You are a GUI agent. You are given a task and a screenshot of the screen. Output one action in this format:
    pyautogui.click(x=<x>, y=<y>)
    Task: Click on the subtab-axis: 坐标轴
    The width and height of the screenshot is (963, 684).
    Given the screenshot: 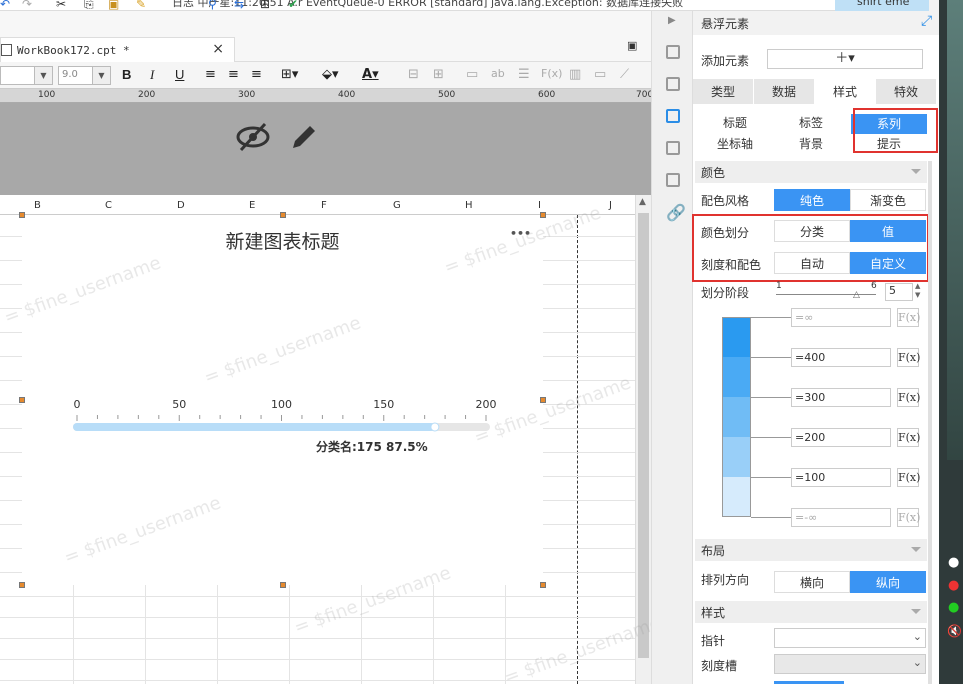 What is the action you would take?
    pyautogui.click(x=735, y=145)
    